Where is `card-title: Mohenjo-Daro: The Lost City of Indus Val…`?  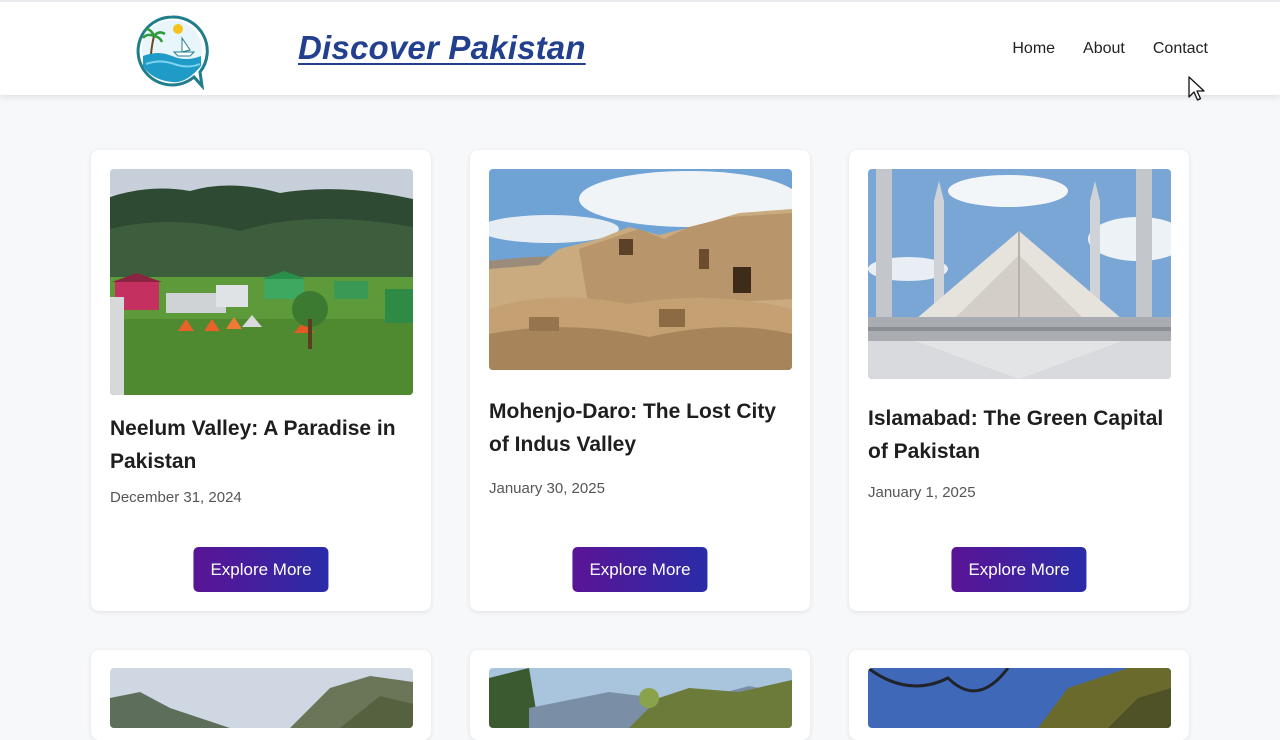 card-title: Mohenjo-Daro: The Lost City of Indus Val… is located at coordinates (639, 428).